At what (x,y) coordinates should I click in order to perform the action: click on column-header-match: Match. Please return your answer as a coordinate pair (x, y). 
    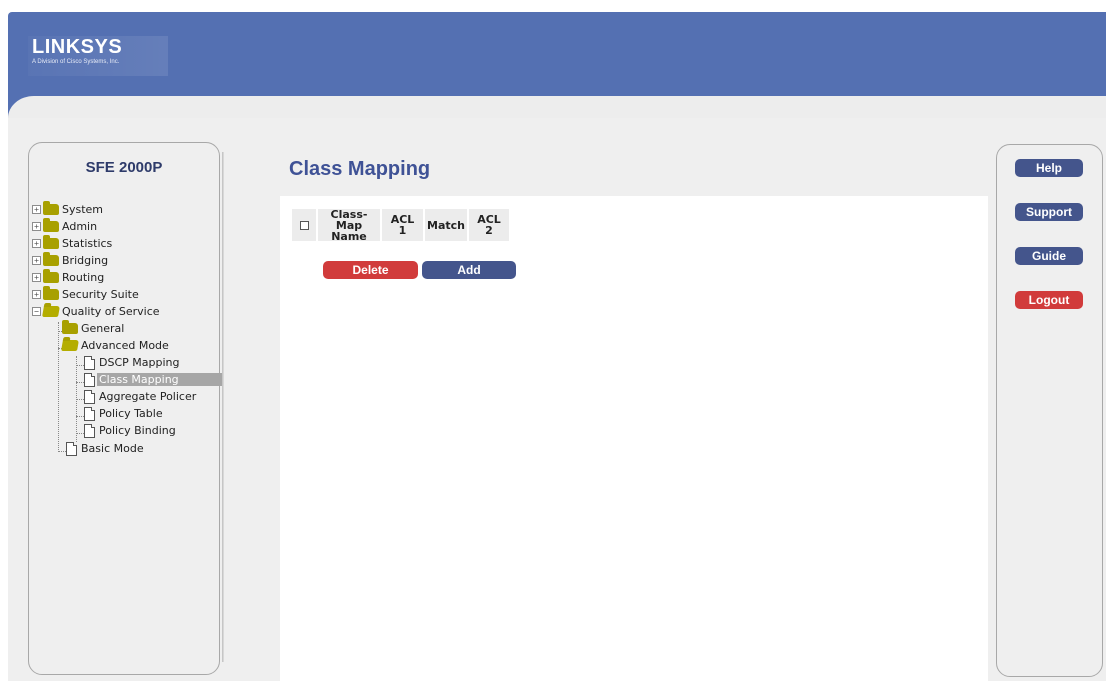
    Looking at the image, I should click on (446, 225).